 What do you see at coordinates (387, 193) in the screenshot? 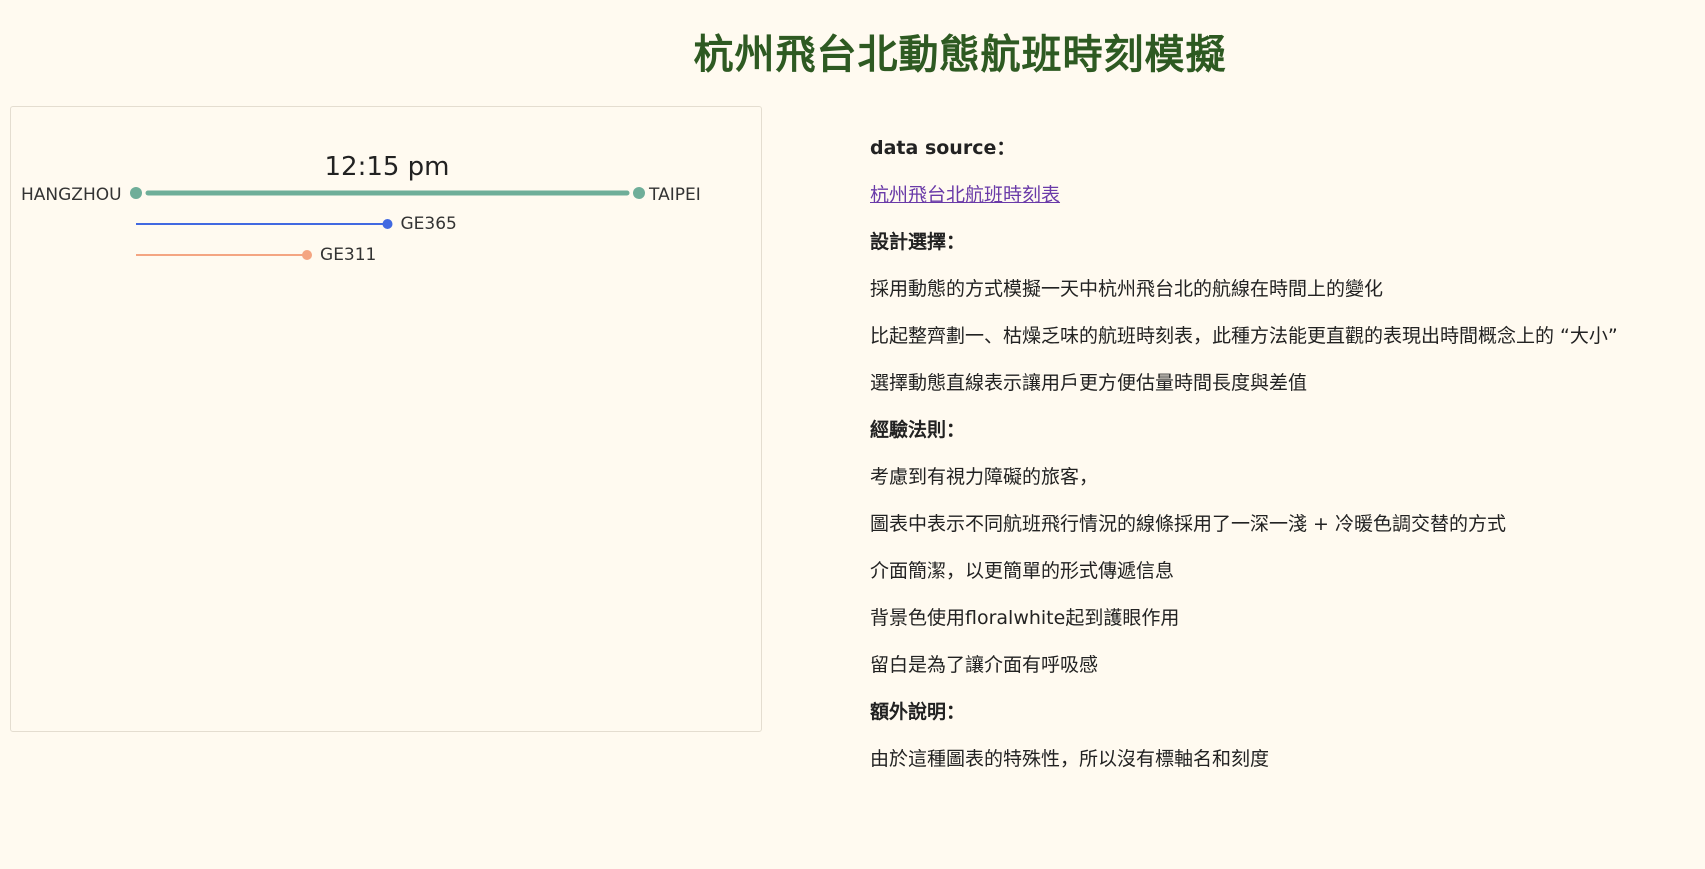
I see `route-group` at bounding box center [387, 193].